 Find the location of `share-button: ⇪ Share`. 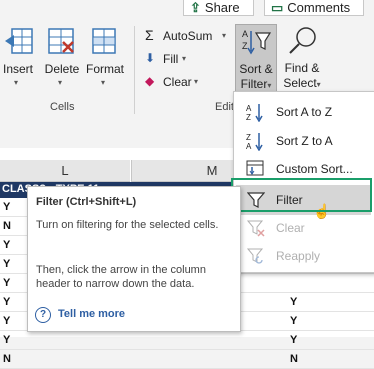

share-button: ⇪ Share is located at coordinates (218, 8).